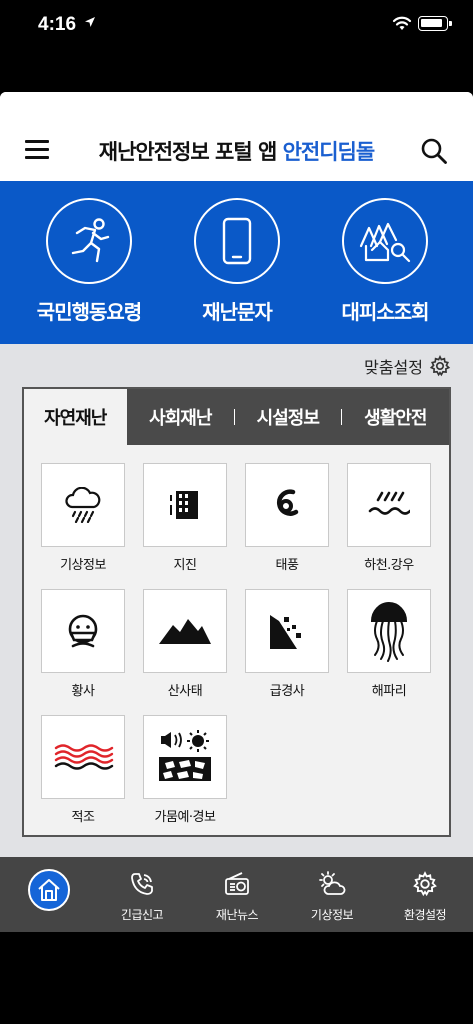 Image resolution: width=473 pixels, height=1024 pixels. I want to click on settings-gear-icon, so click(425, 884).